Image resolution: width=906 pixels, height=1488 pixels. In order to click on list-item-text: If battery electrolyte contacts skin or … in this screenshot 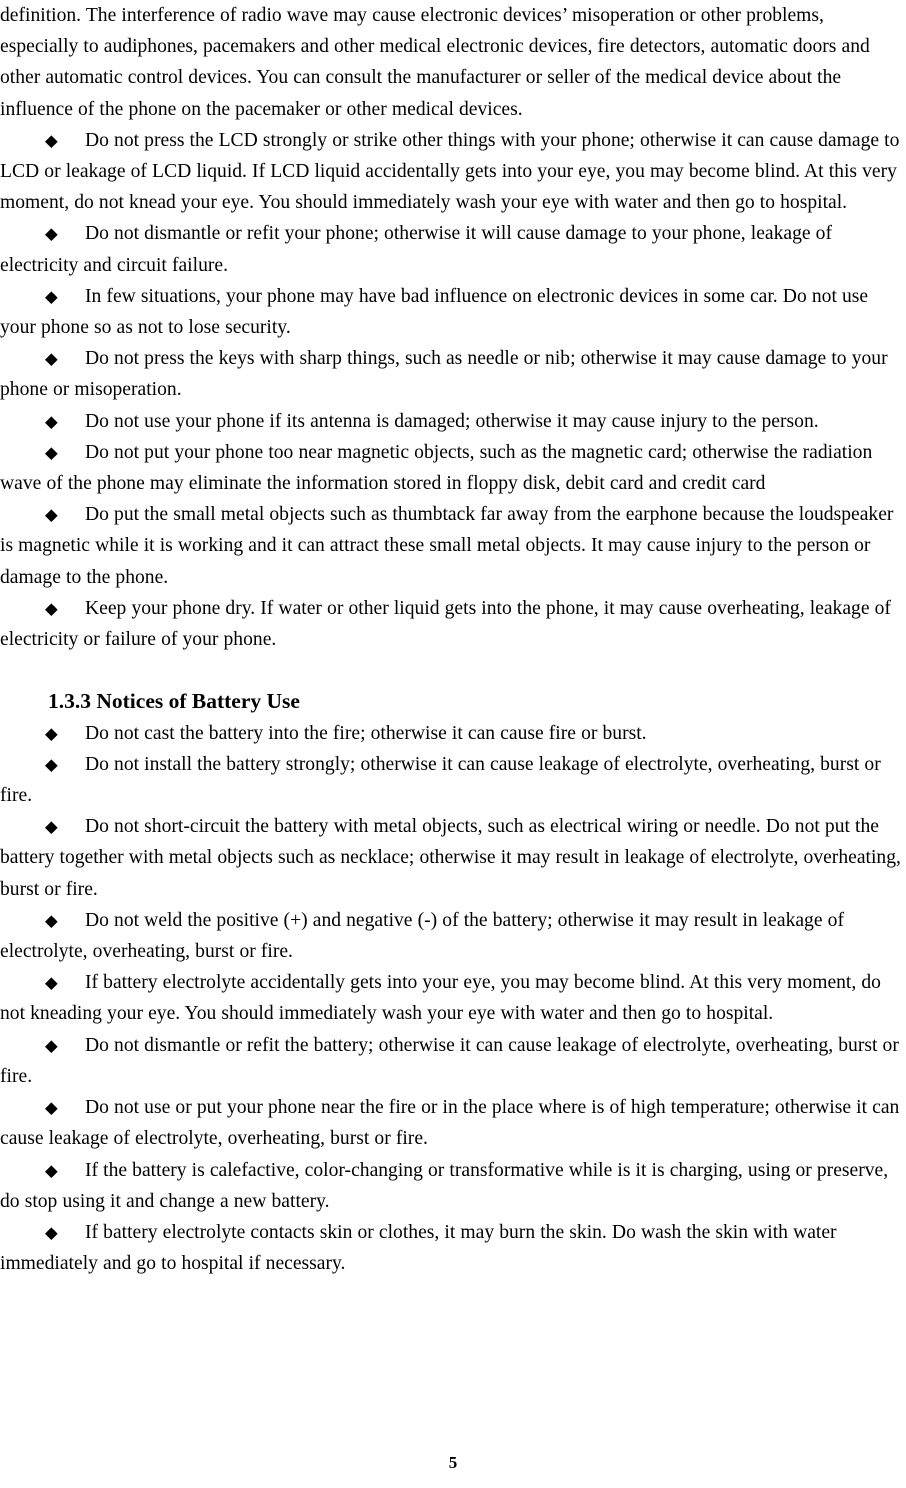, I will do `click(418, 1248)`.